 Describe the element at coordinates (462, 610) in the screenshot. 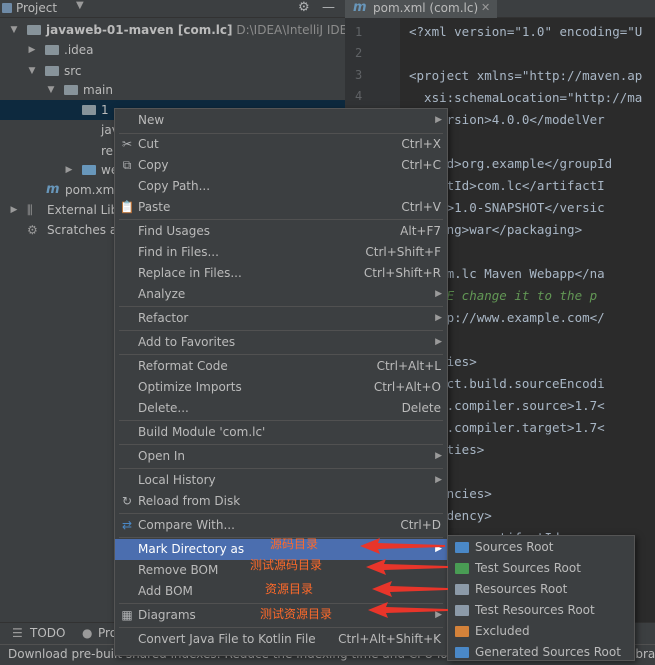

I see `test-resources-root-folder-icon` at that location.